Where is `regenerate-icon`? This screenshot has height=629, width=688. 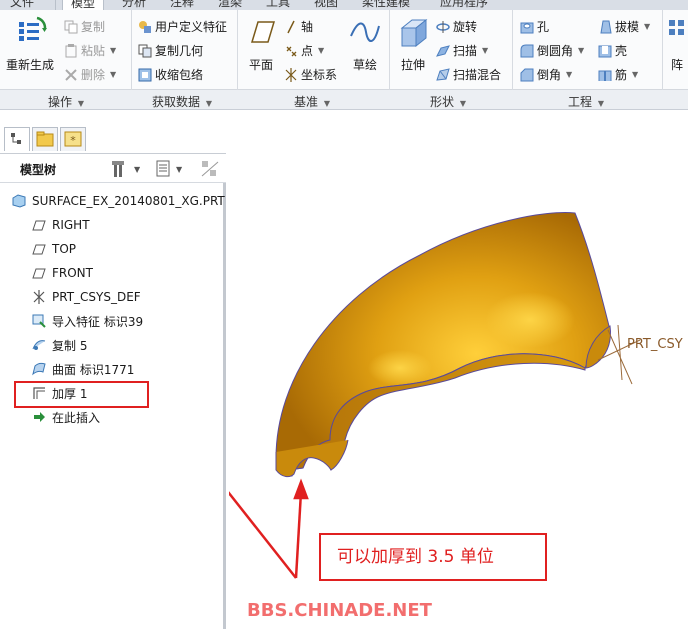
regenerate-icon is located at coordinates (33, 28).